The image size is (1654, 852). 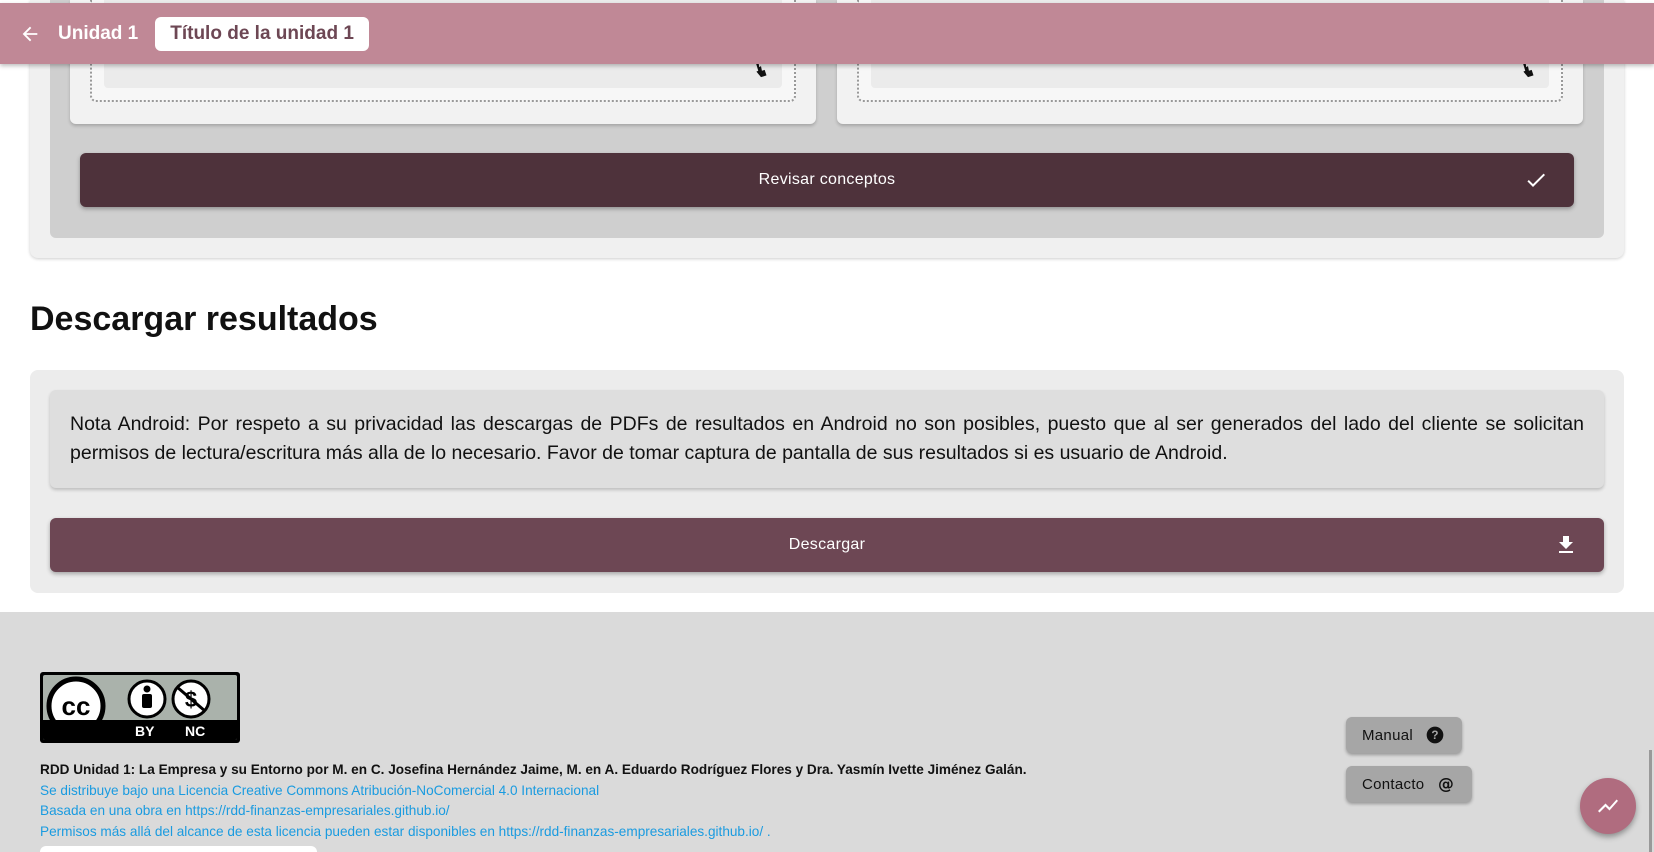 I want to click on cc-by-label: BY, so click(x=145, y=731).